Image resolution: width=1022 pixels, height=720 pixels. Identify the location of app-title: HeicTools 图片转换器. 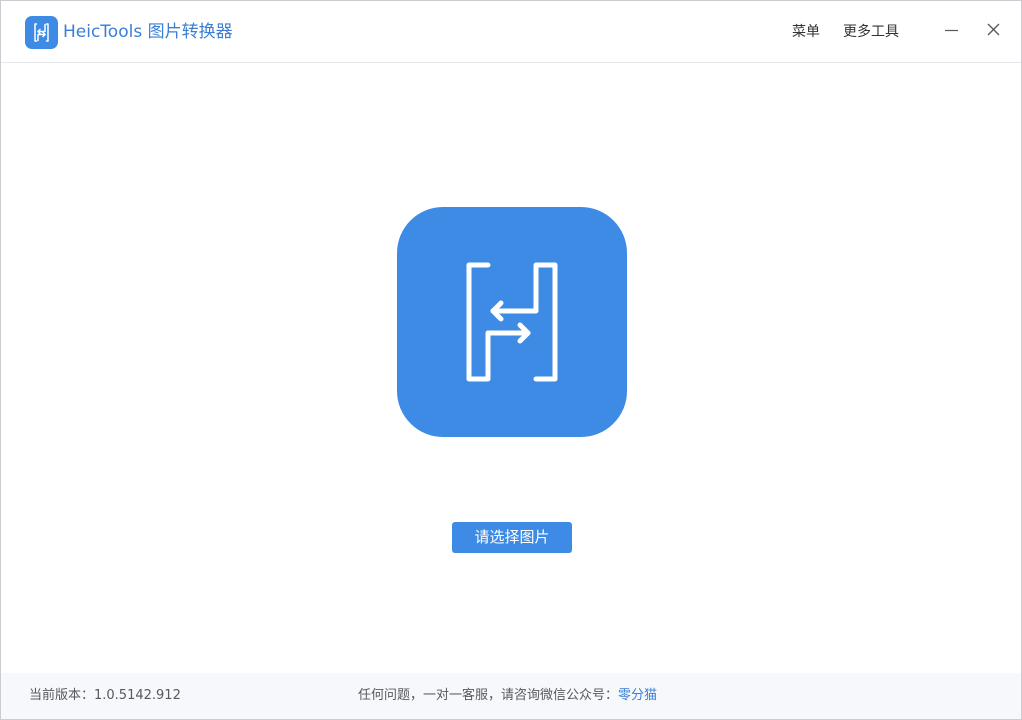
(148, 32).